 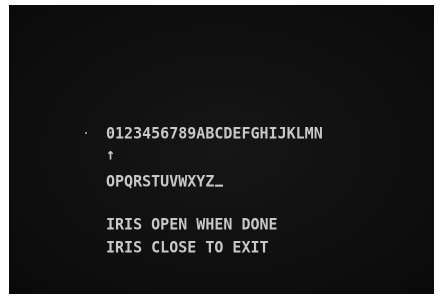 I want to click on character-set-row-1: 0123456789ABCDEFGHIJKLMN, so click(x=214, y=133).